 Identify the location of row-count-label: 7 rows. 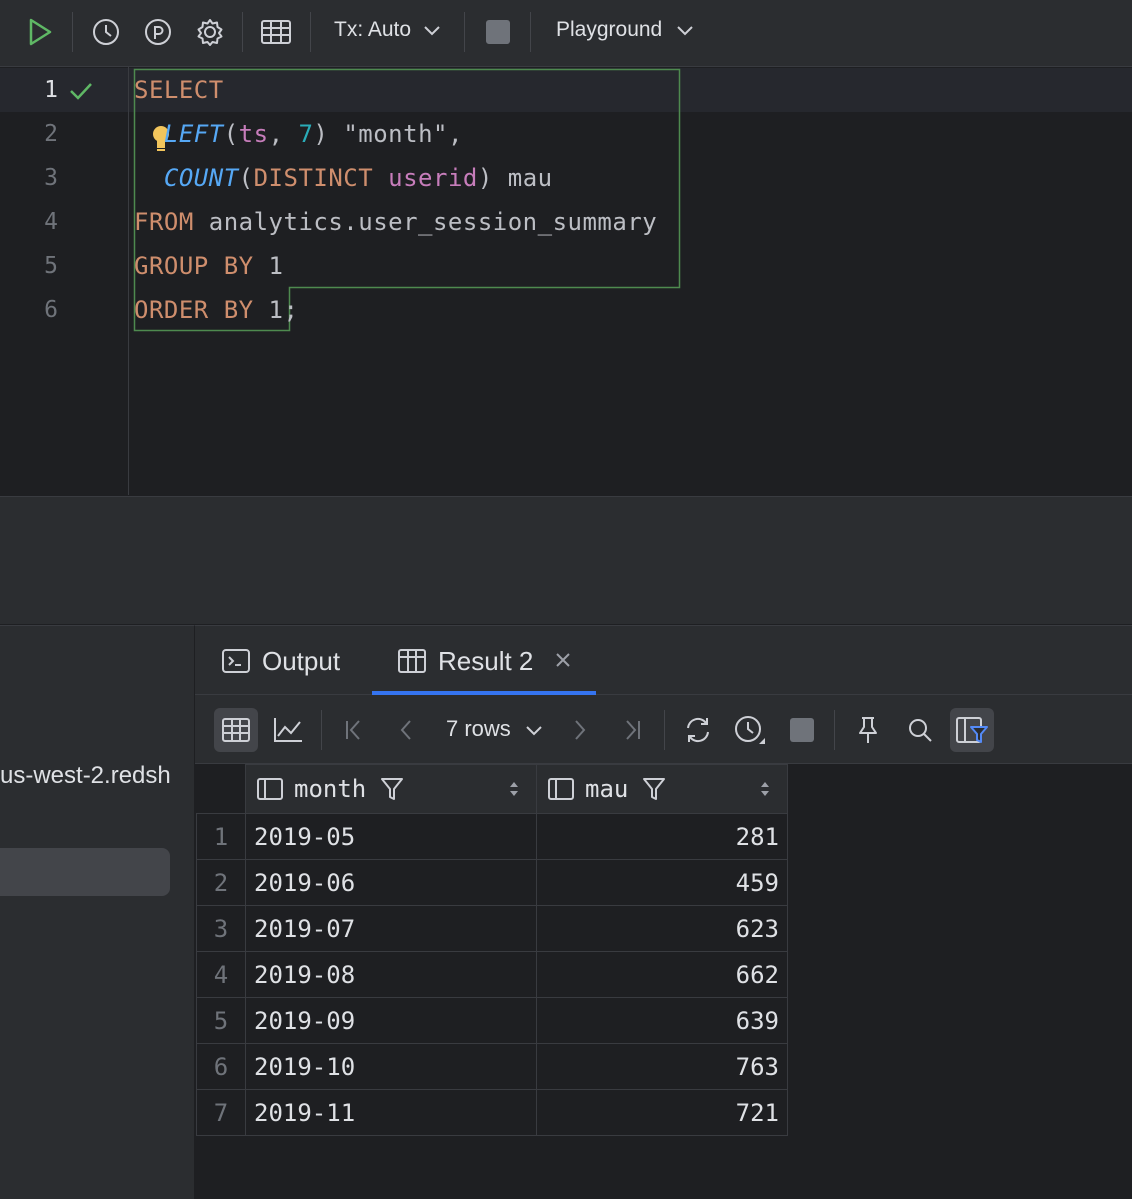
(478, 728).